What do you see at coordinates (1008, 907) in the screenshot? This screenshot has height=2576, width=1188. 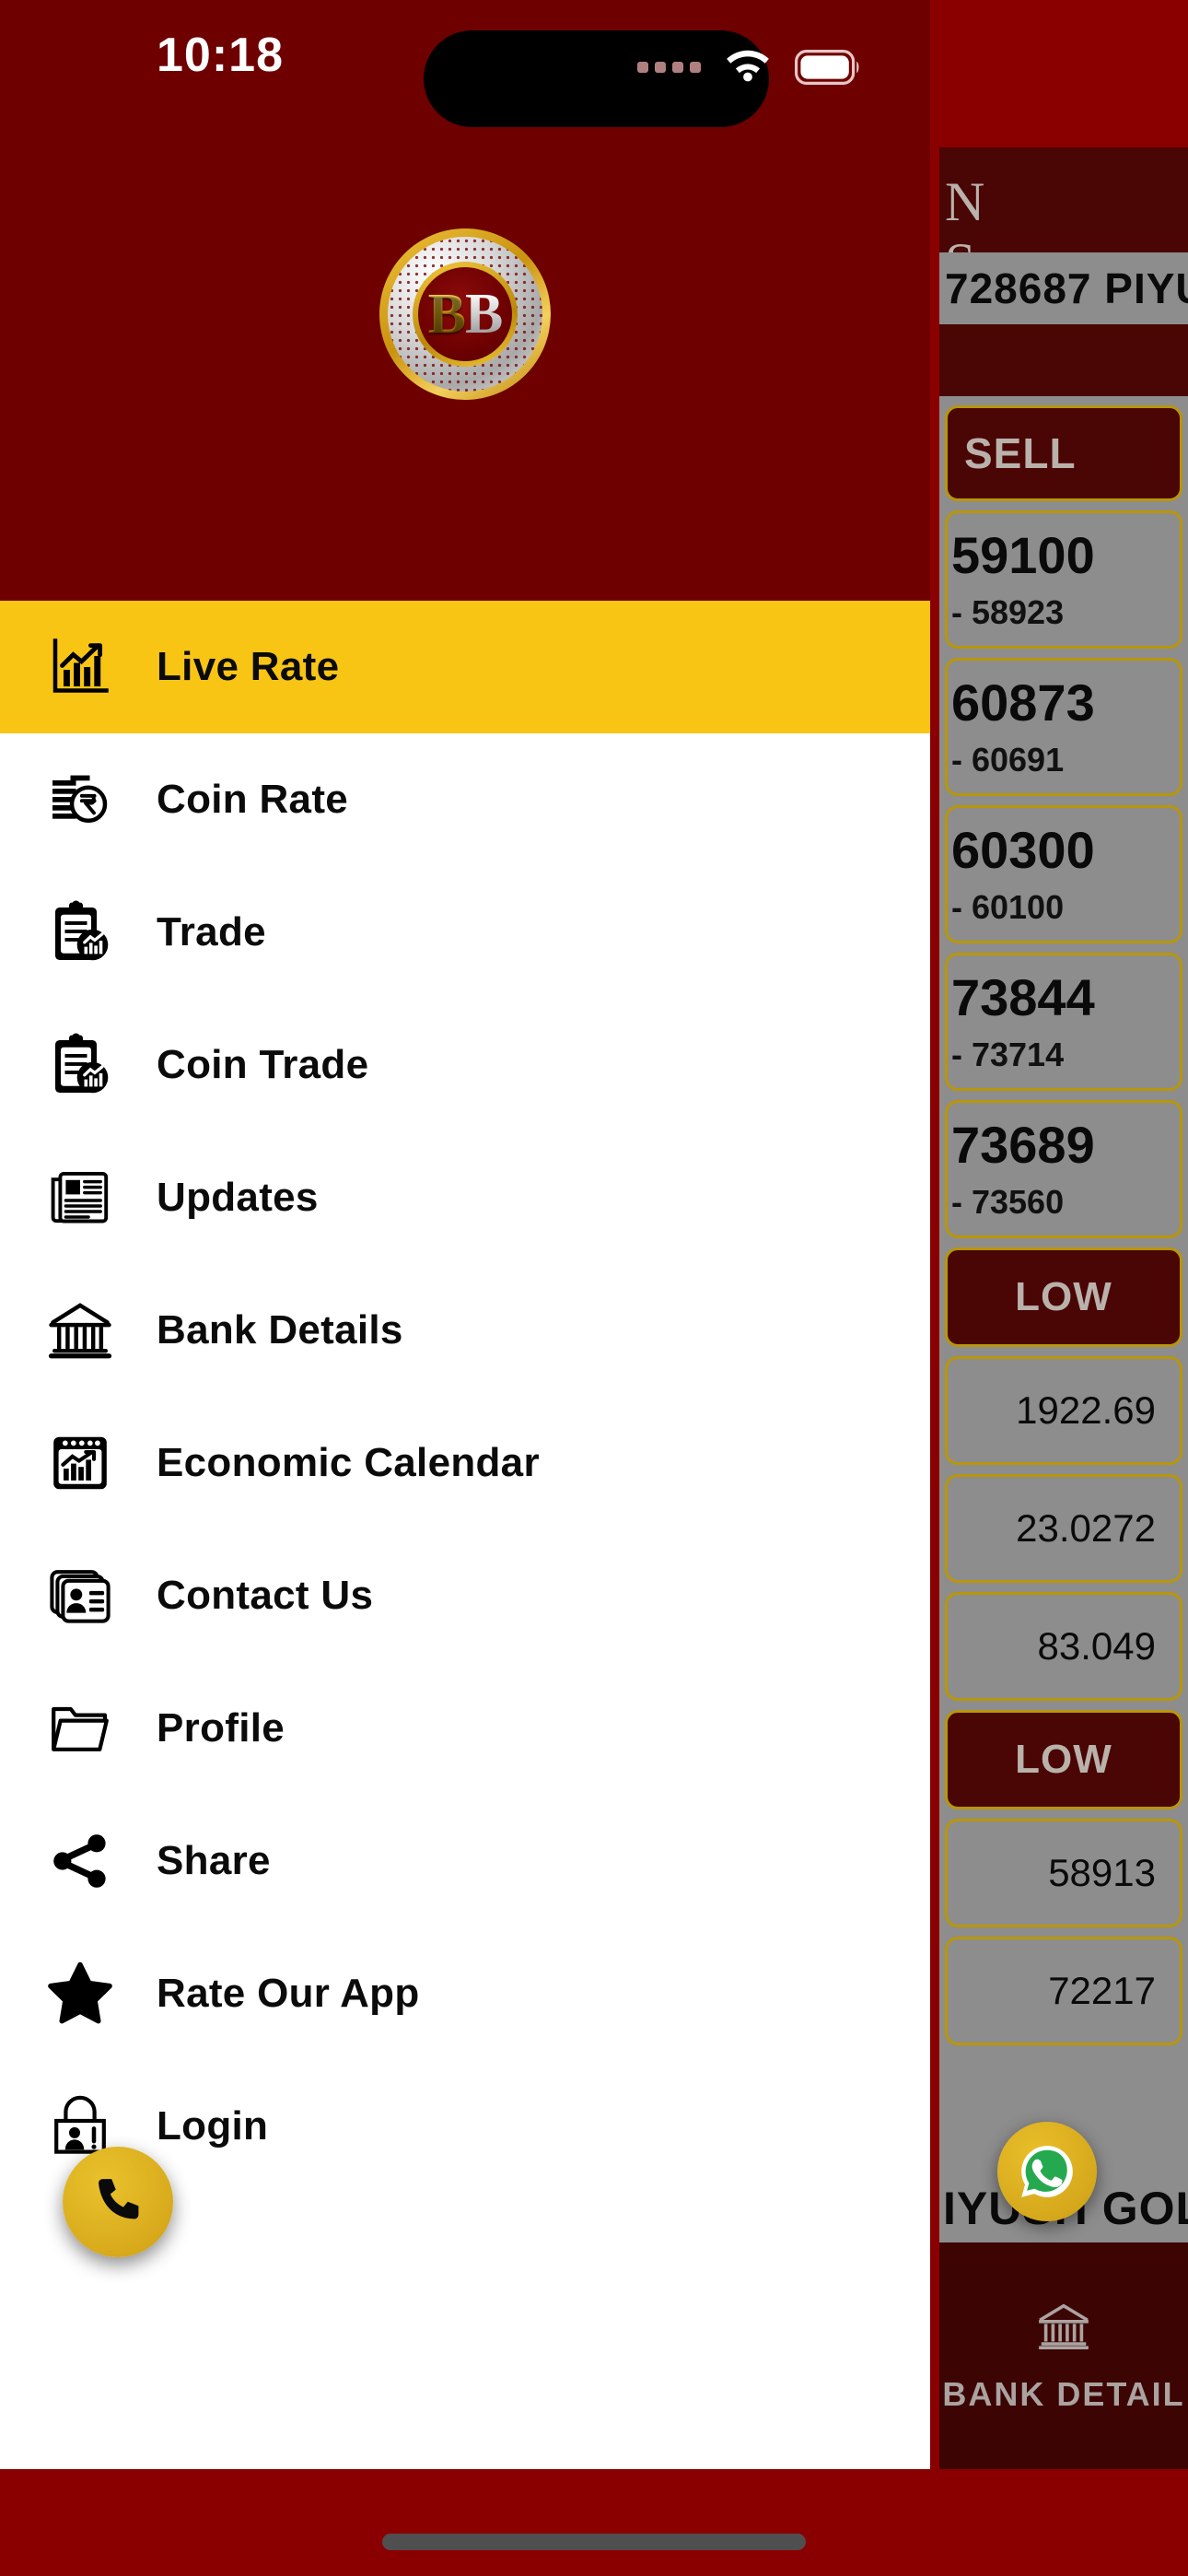 I see `rate-secondary: - 60100` at bounding box center [1008, 907].